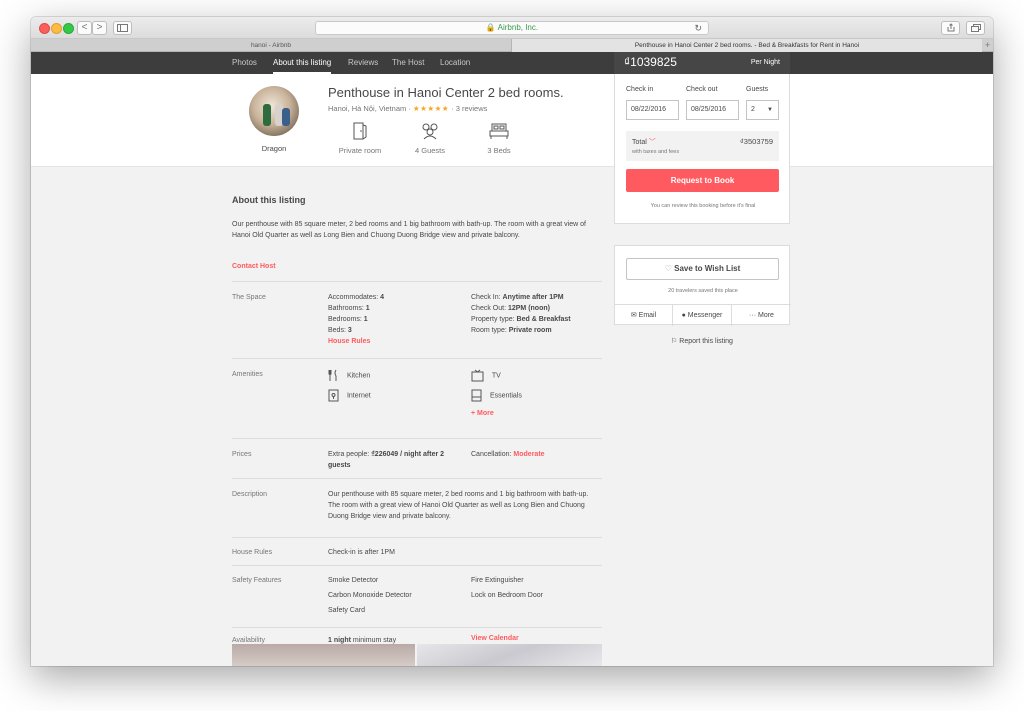  I want to click on new-tab-button: +, so click(987, 45).